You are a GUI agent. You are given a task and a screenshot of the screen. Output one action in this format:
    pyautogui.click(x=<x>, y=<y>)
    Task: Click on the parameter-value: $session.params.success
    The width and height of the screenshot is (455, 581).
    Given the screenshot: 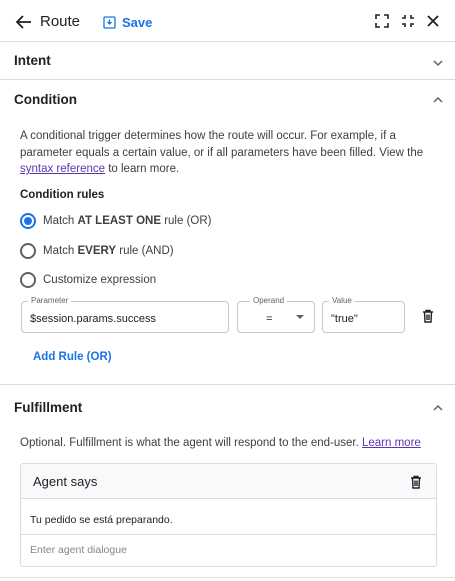 What is the action you would take?
    pyautogui.click(x=93, y=319)
    